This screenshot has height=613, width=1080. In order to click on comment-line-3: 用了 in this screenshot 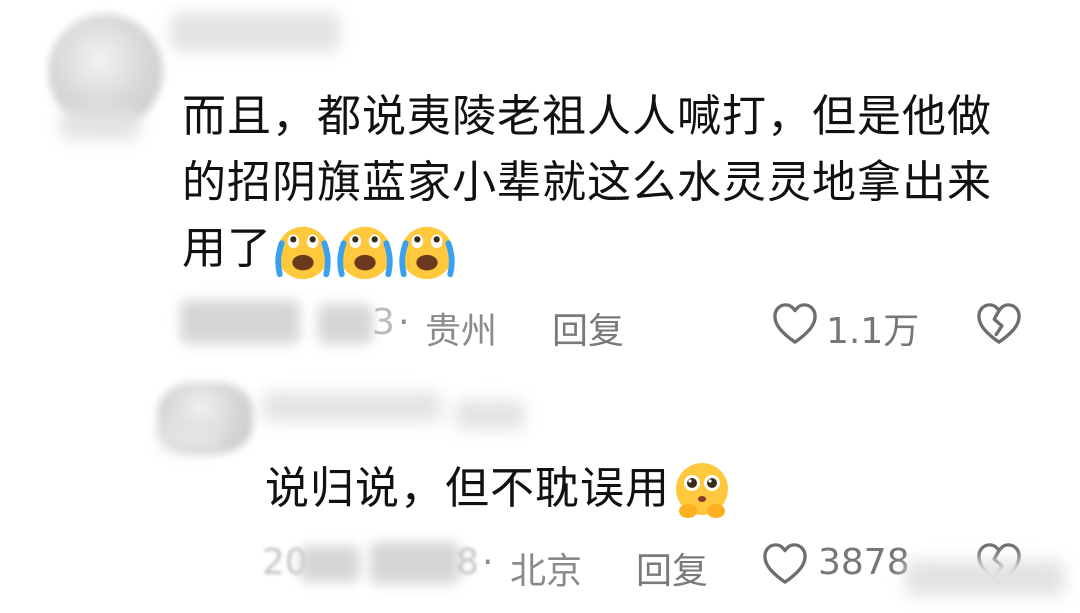, I will do `click(612, 249)`.